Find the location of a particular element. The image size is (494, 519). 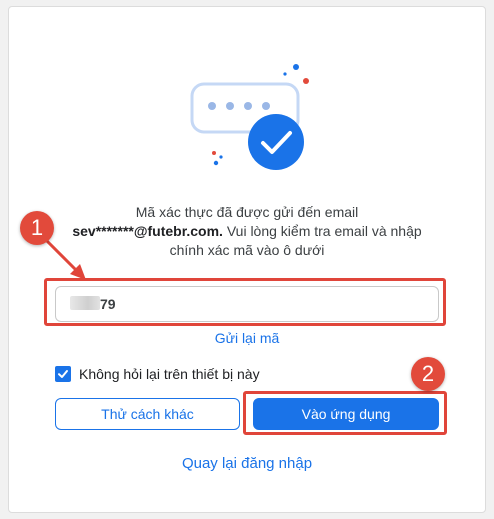

annotation-arrow is located at coordinates (64, 258).